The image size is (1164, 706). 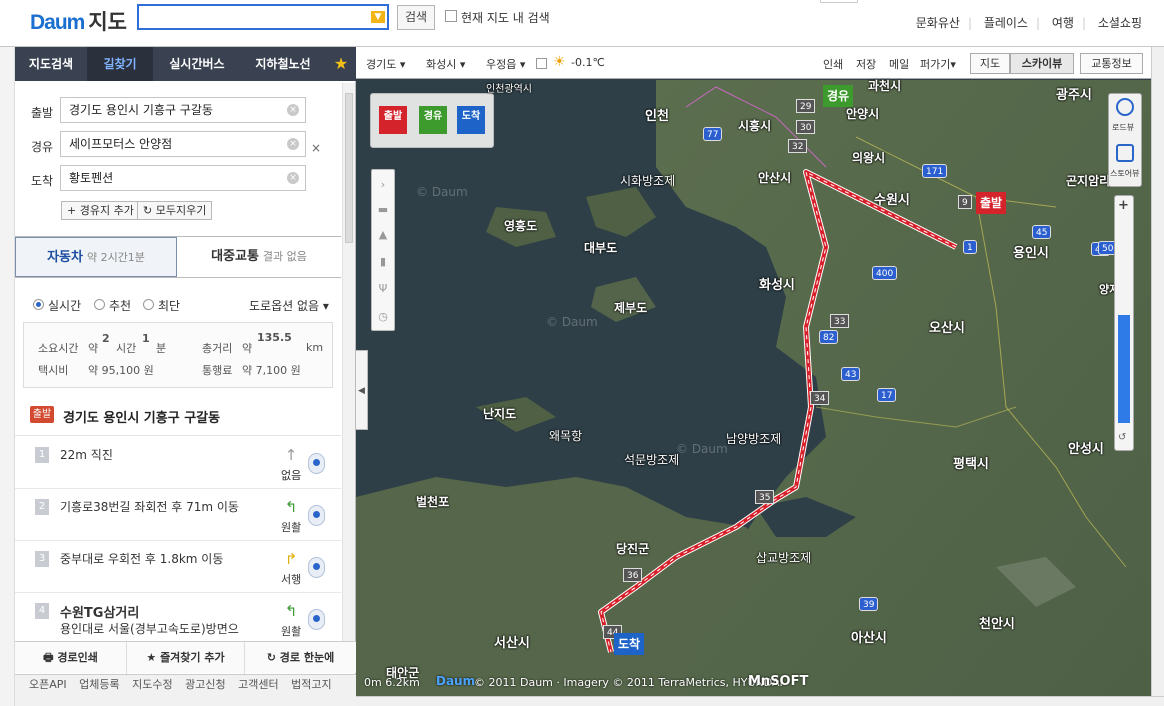 What do you see at coordinates (38, 304) in the screenshot?
I see `realtime-radio` at bounding box center [38, 304].